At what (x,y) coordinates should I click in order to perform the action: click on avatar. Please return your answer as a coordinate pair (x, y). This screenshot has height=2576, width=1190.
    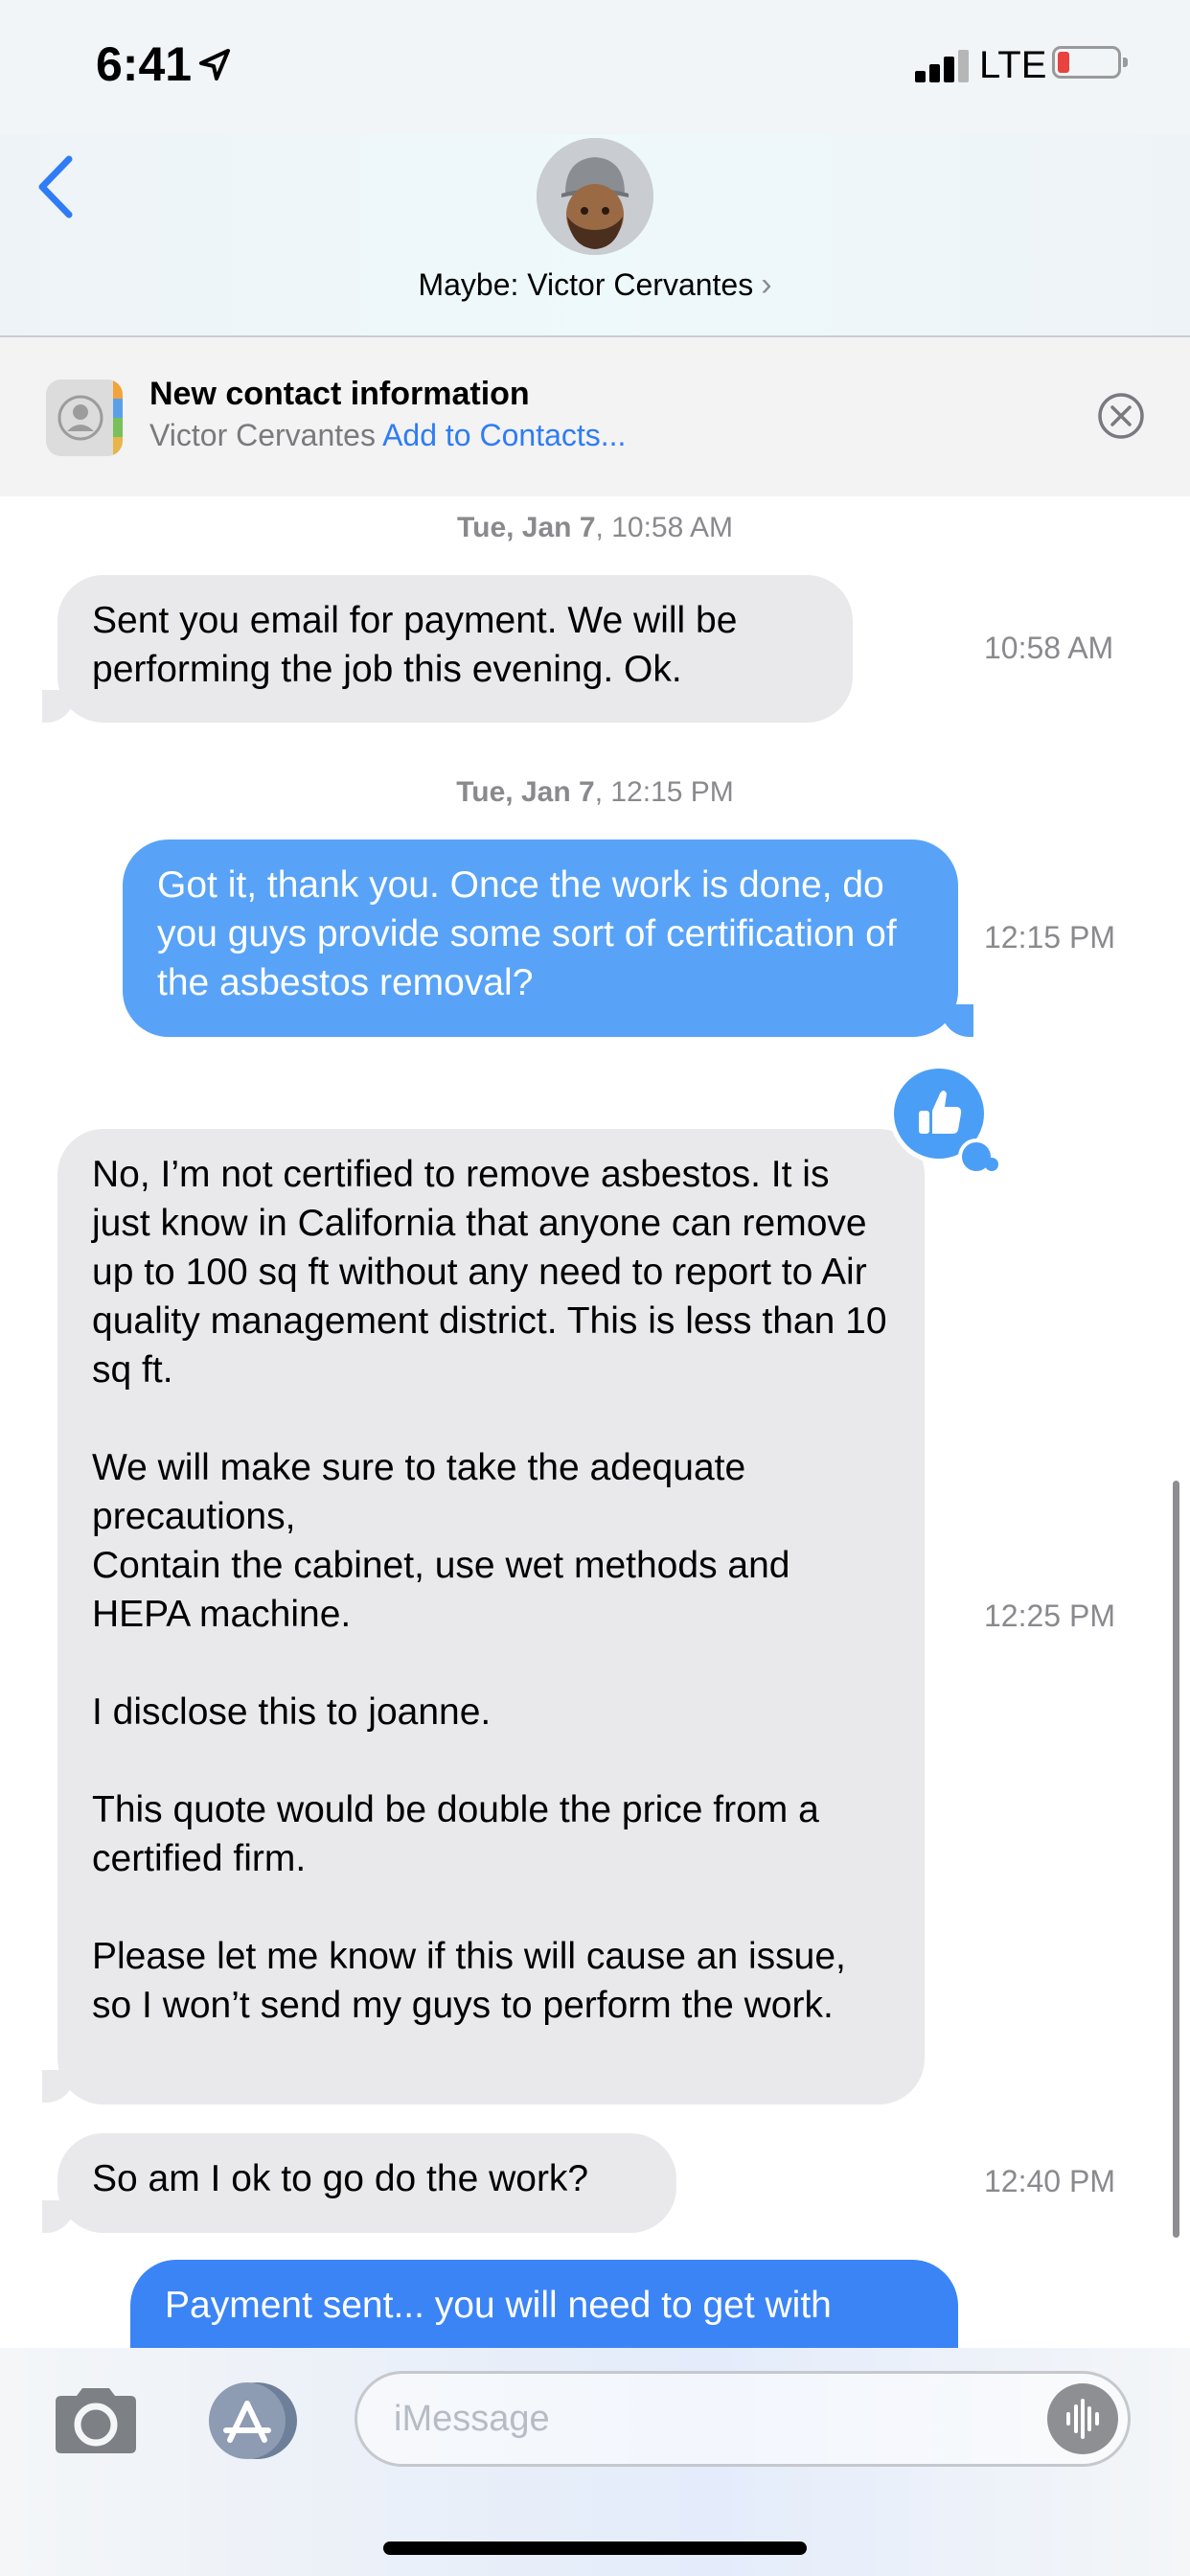
    Looking at the image, I should click on (595, 196).